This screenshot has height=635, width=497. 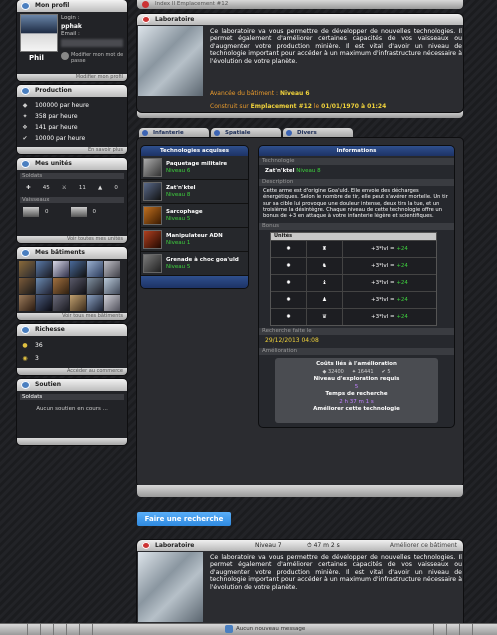 What do you see at coordinates (145, 4) in the screenshot?
I see `header-icon` at bounding box center [145, 4].